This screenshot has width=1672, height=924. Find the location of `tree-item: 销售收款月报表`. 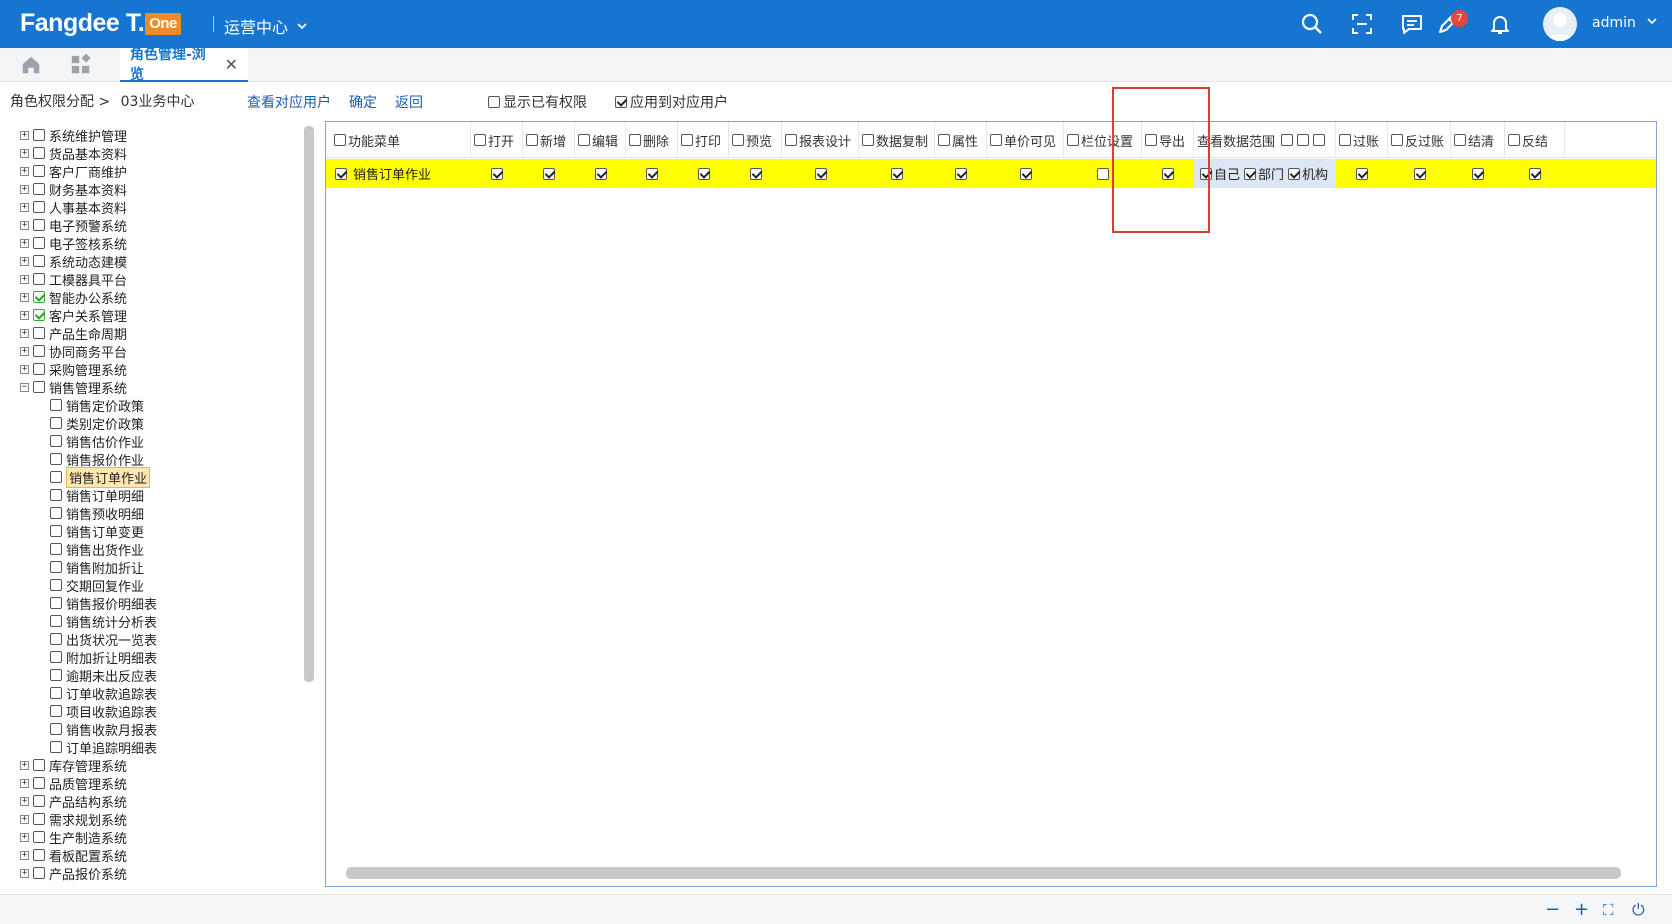

tree-item: 销售收款月报表 is located at coordinates (103, 729).